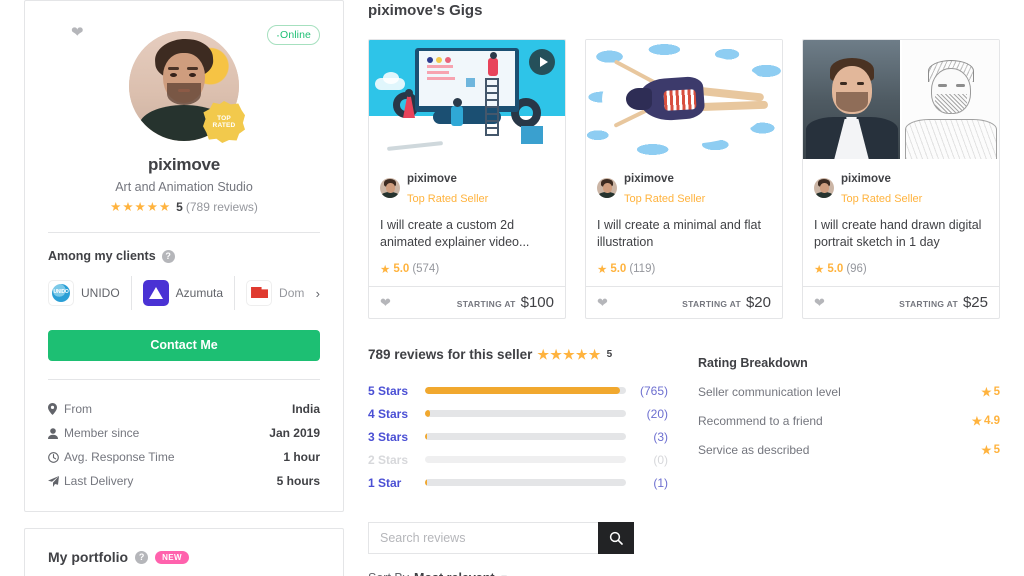 The width and height of the screenshot is (1024, 576). What do you see at coordinates (189, 293) in the screenshot?
I see `client-azumuta: Azumuta` at bounding box center [189, 293].